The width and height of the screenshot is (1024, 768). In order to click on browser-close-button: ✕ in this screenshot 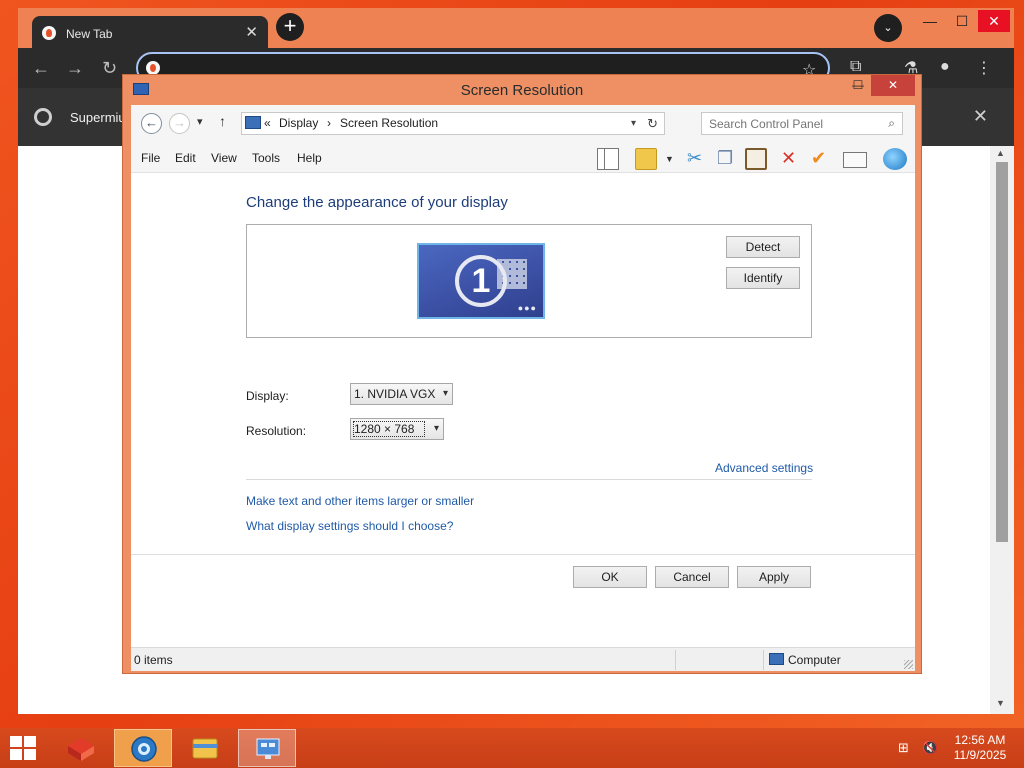, I will do `click(994, 21)`.